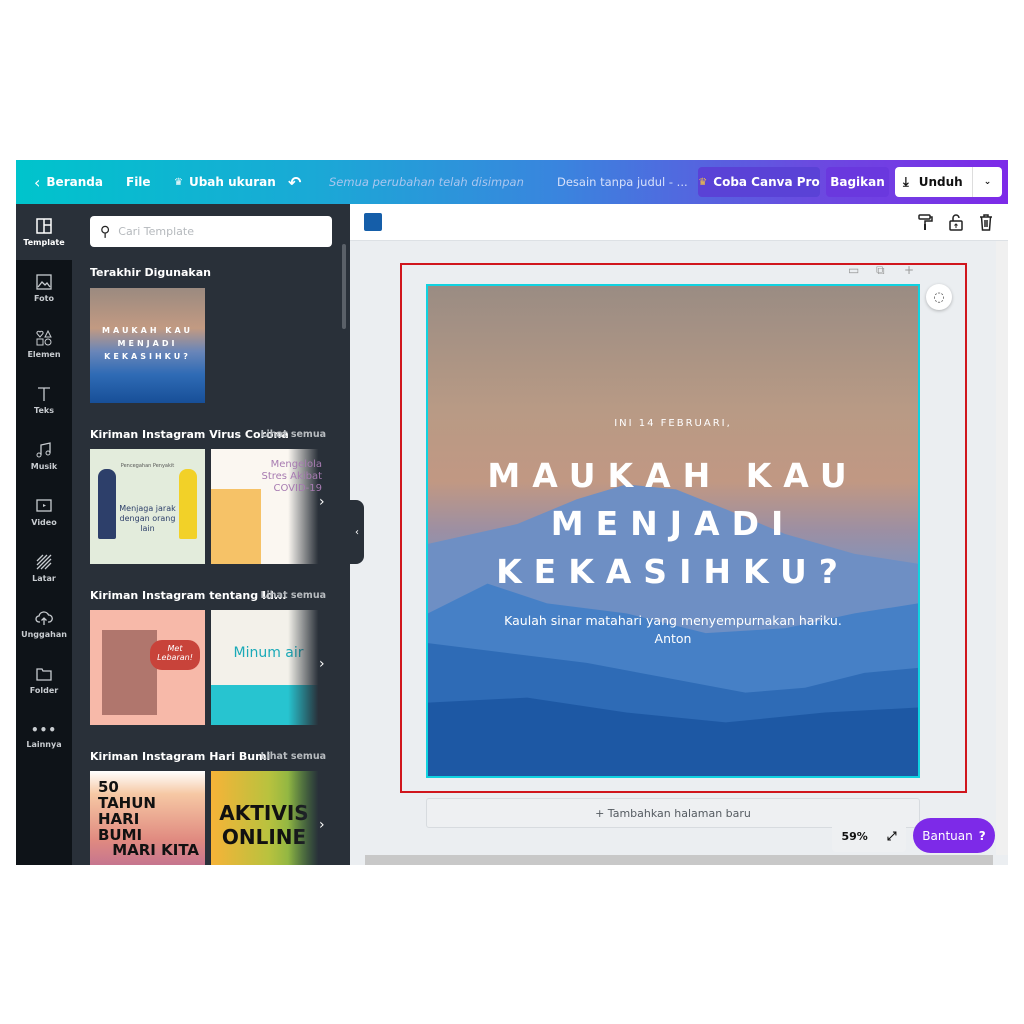 The image size is (1024, 1024). Describe the element at coordinates (44, 744) in the screenshot. I see `rail-label: Lainnya` at that location.